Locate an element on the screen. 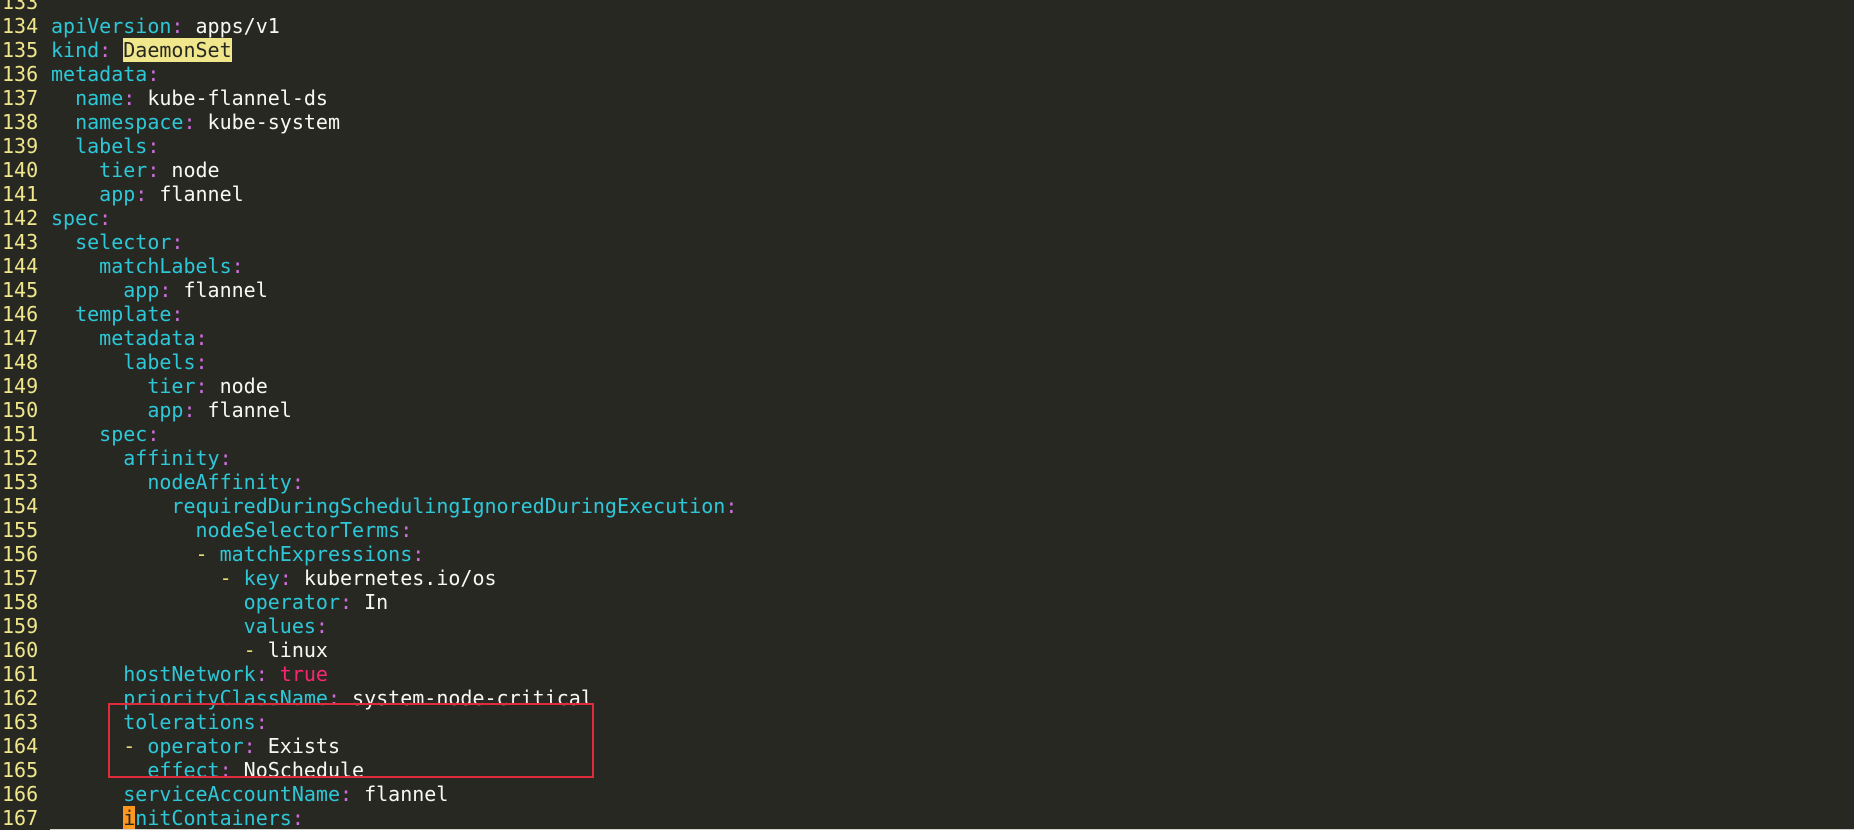 The image size is (1854, 830). line-number: 159 is located at coordinates (20, 626).